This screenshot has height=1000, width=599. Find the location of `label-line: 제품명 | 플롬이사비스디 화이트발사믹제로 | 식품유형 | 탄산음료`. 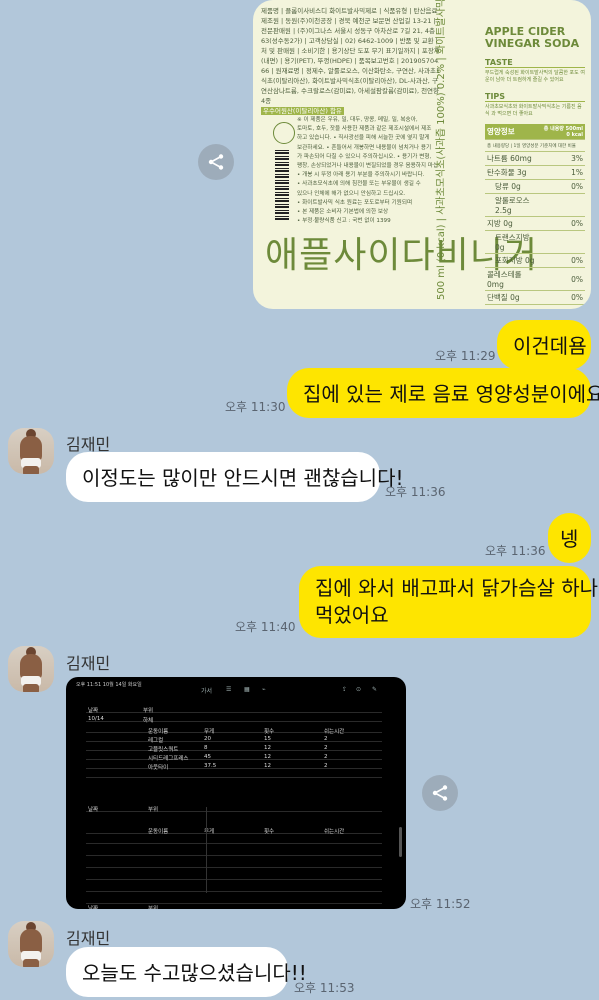

label-line: 제품명 | 플롬이사비스디 화이트발사믹제로 | 식품유형 | 탄산음료 is located at coordinates (349, 11).